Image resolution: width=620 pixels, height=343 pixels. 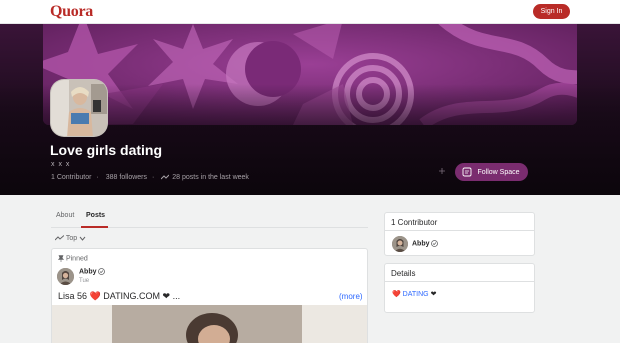 What do you see at coordinates (65, 215) in the screenshot?
I see `tab-about: About` at bounding box center [65, 215].